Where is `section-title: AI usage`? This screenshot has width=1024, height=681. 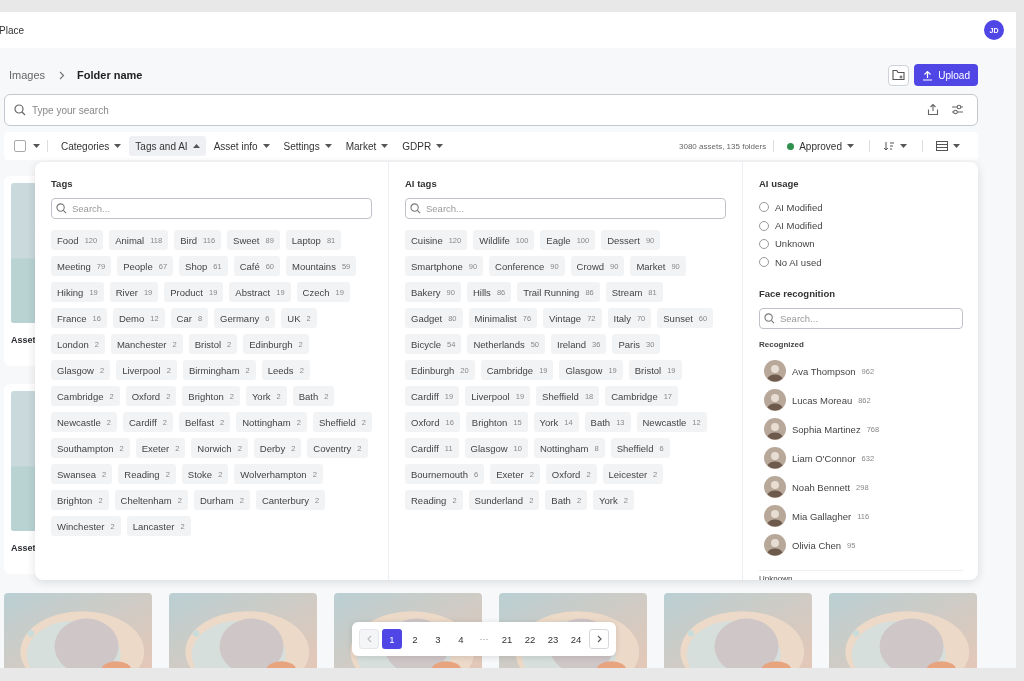 section-title: AI usage is located at coordinates (779, 183).